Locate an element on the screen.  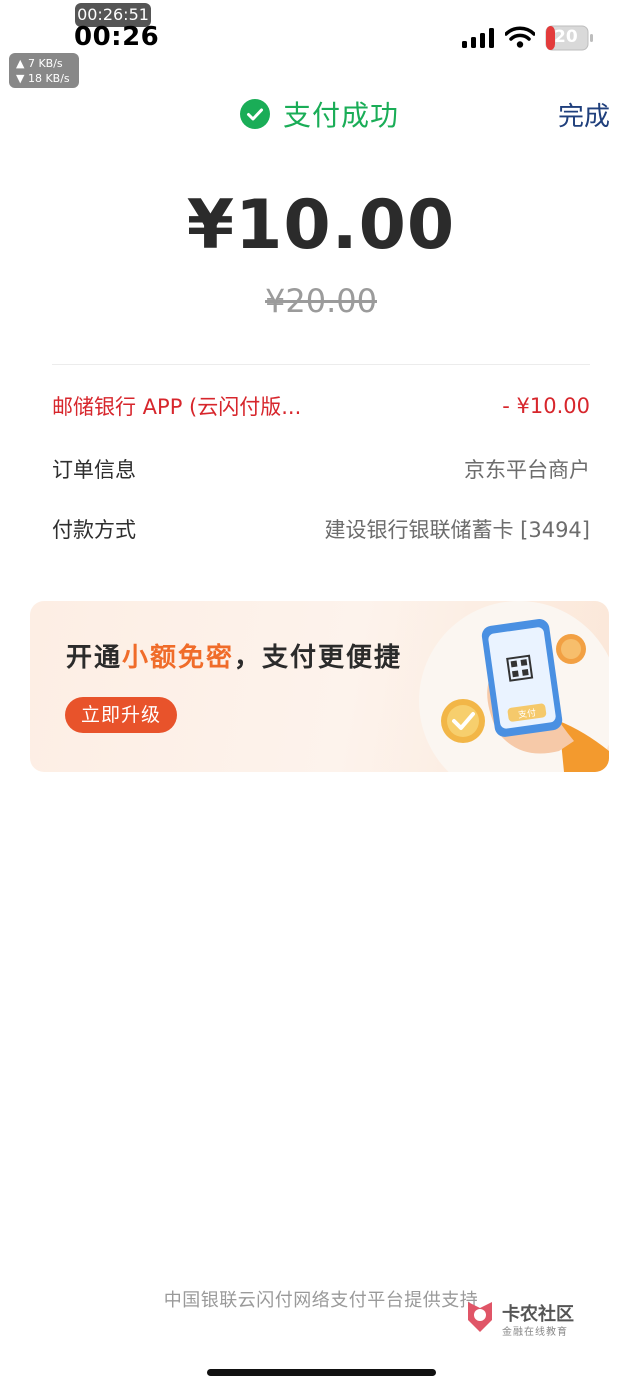
wifi-icon is located at coordinates (520, 37).